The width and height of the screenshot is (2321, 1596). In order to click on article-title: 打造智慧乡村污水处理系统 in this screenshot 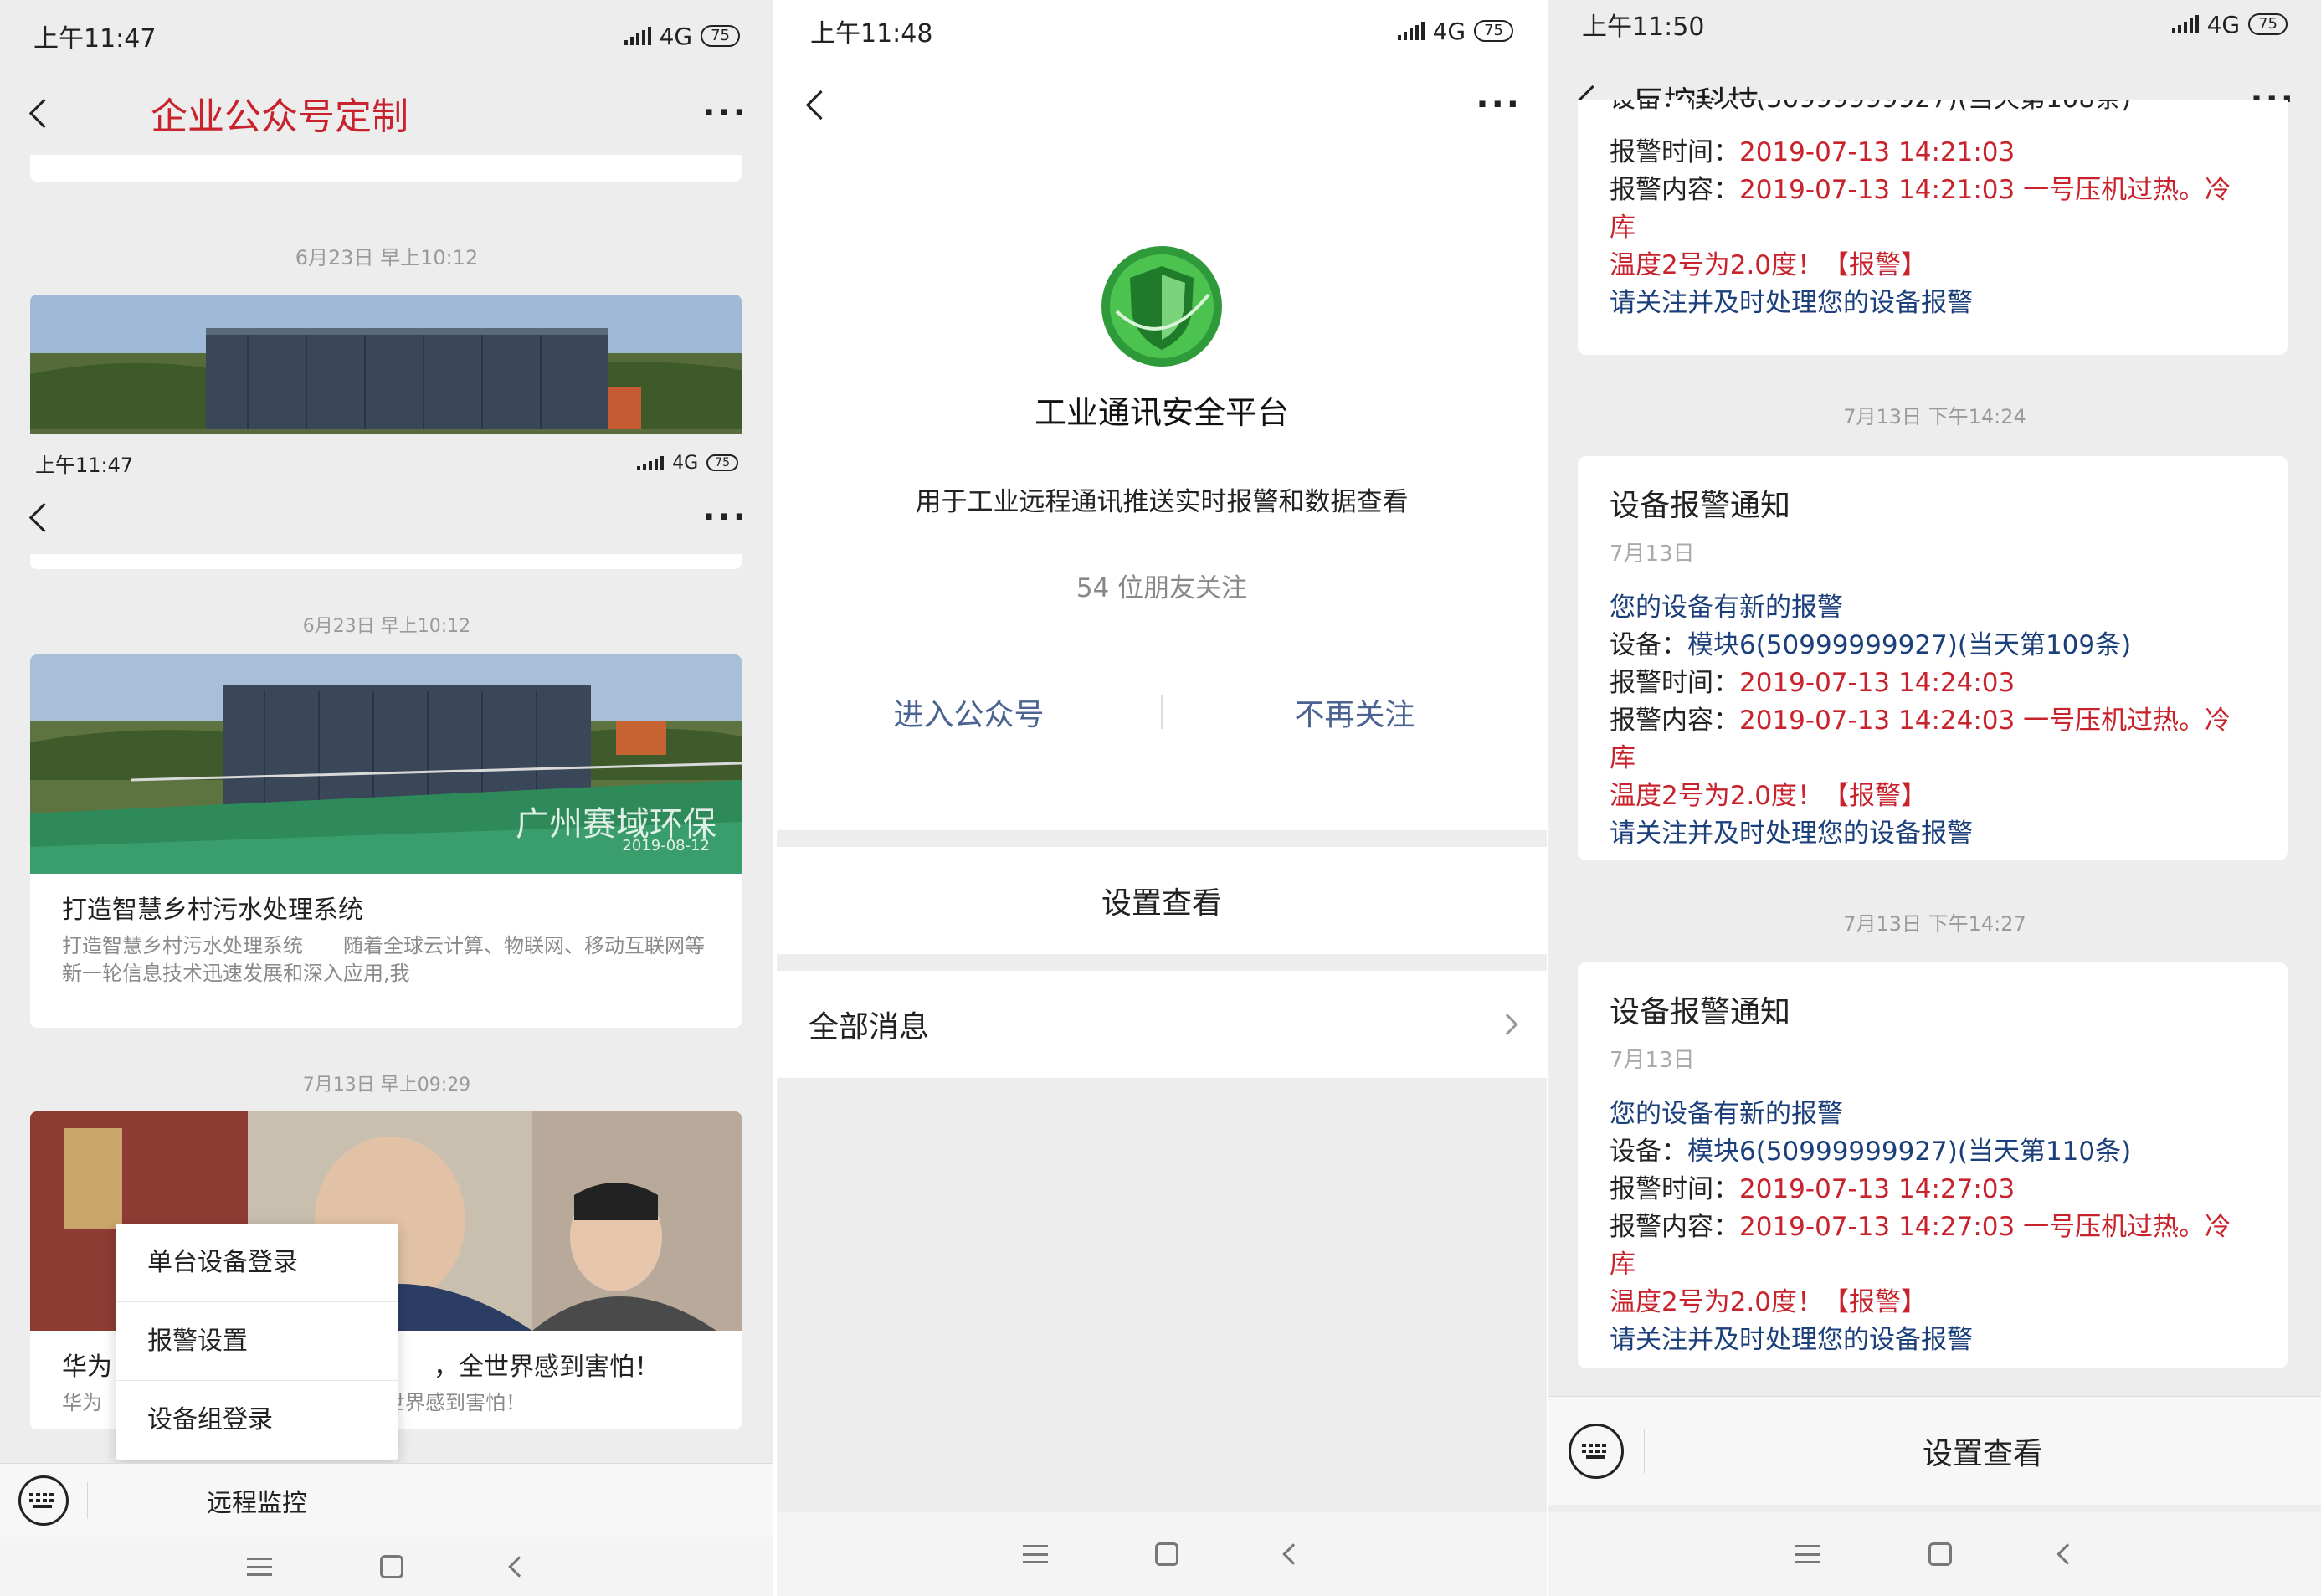, I will do `click(212, 910)`.